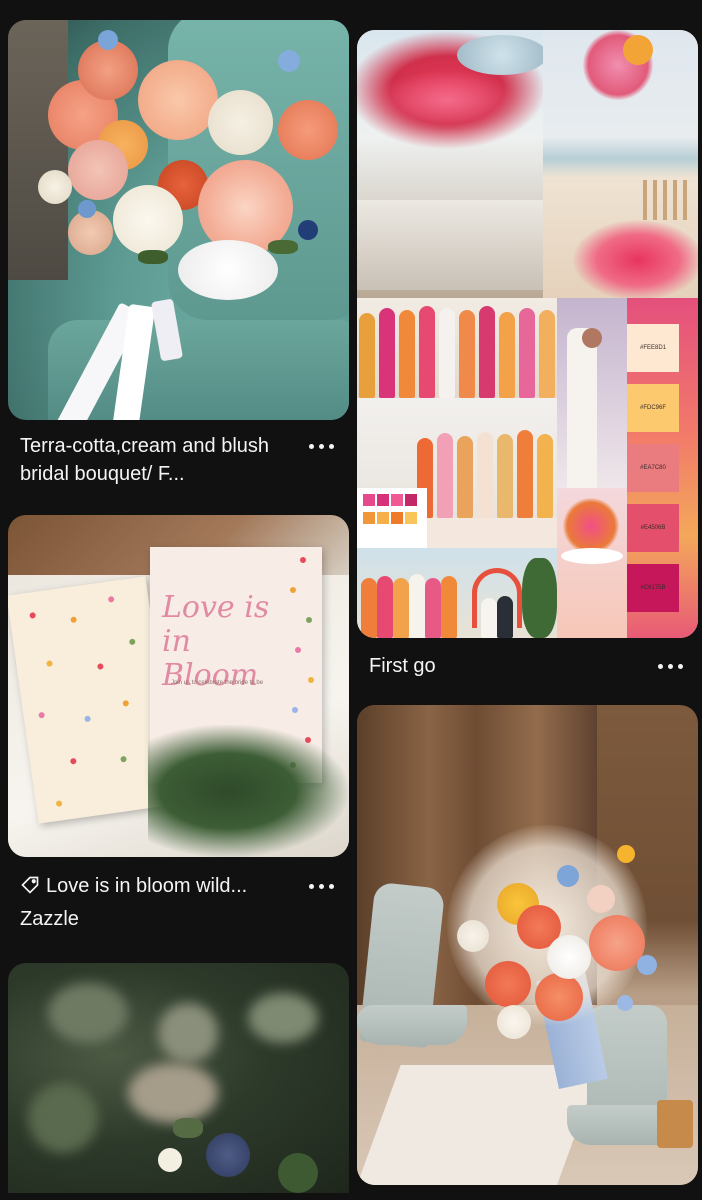 The image size is (702, 1200). What do you see at coordinates (178, 1078) in the screenshot?
I see `pin-image-wildflowers` at bounding box center [178, 1078].